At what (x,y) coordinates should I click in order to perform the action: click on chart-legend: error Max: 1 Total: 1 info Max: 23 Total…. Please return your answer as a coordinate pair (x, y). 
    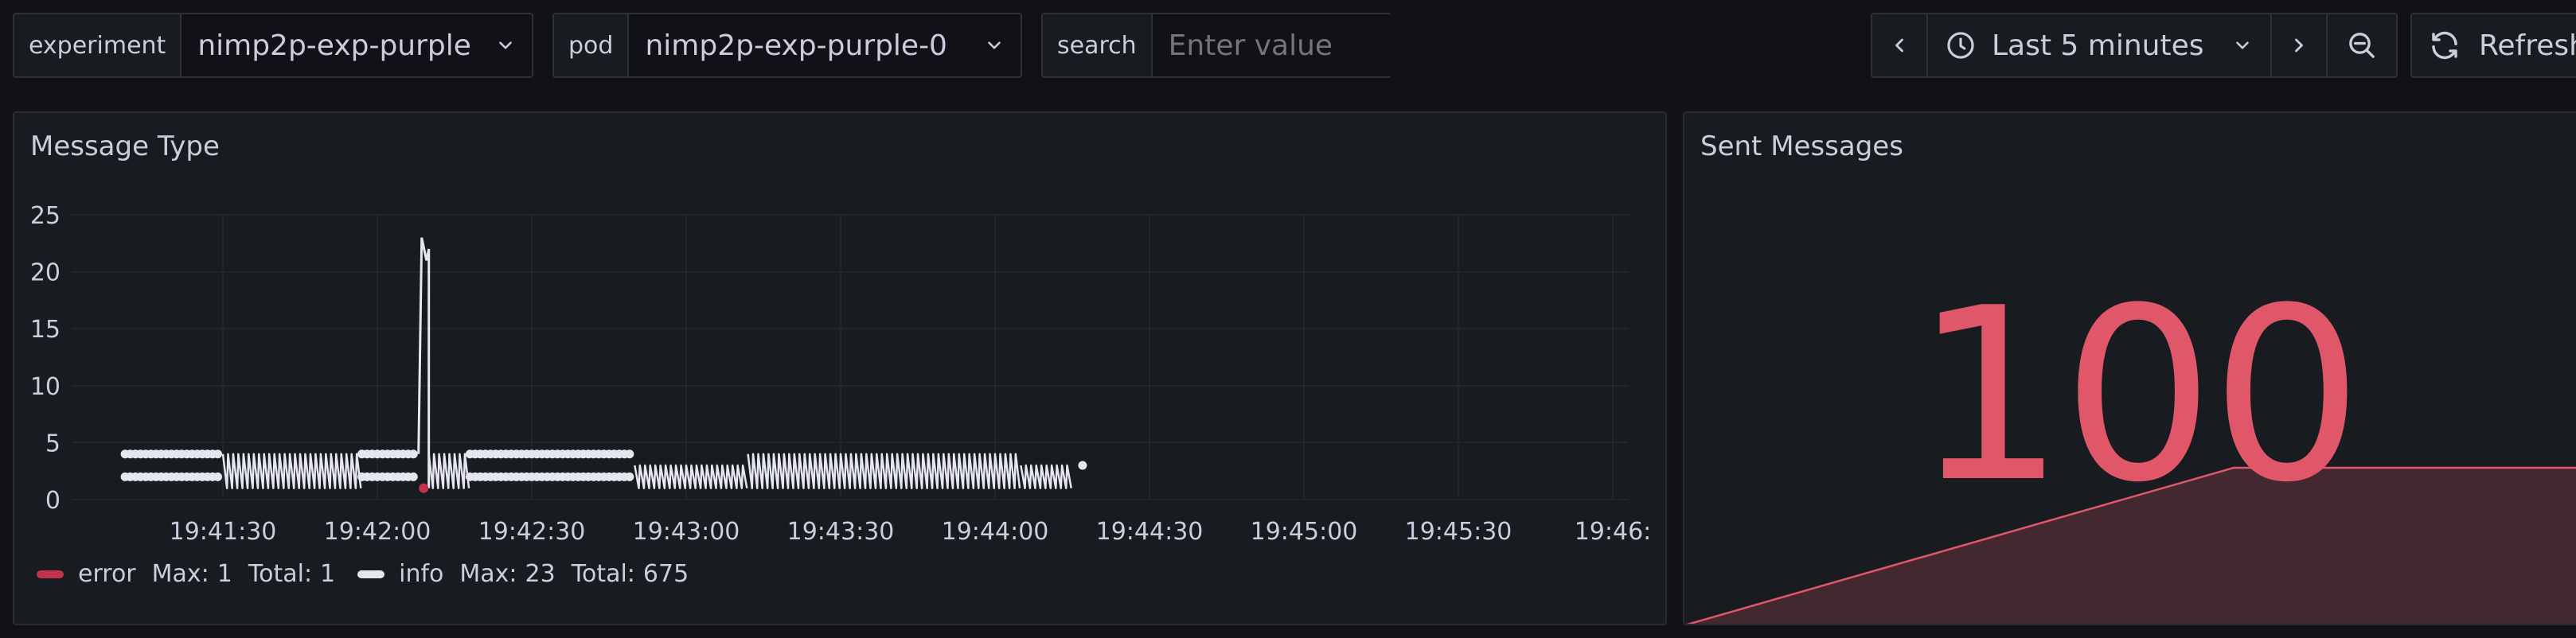
    Looking at the image, I should click on (363, 574).